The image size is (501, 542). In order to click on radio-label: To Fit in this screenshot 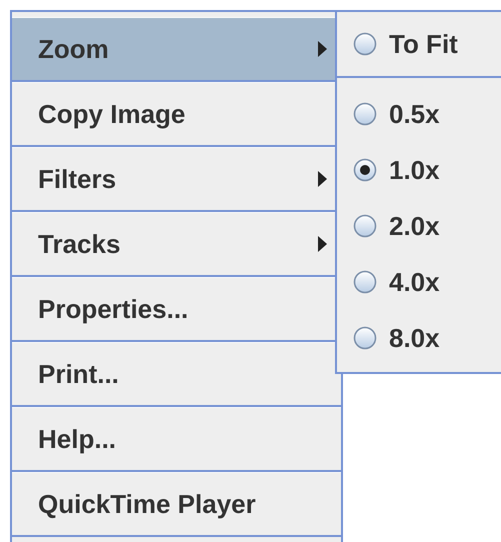, I will do `click(423, 44)`.